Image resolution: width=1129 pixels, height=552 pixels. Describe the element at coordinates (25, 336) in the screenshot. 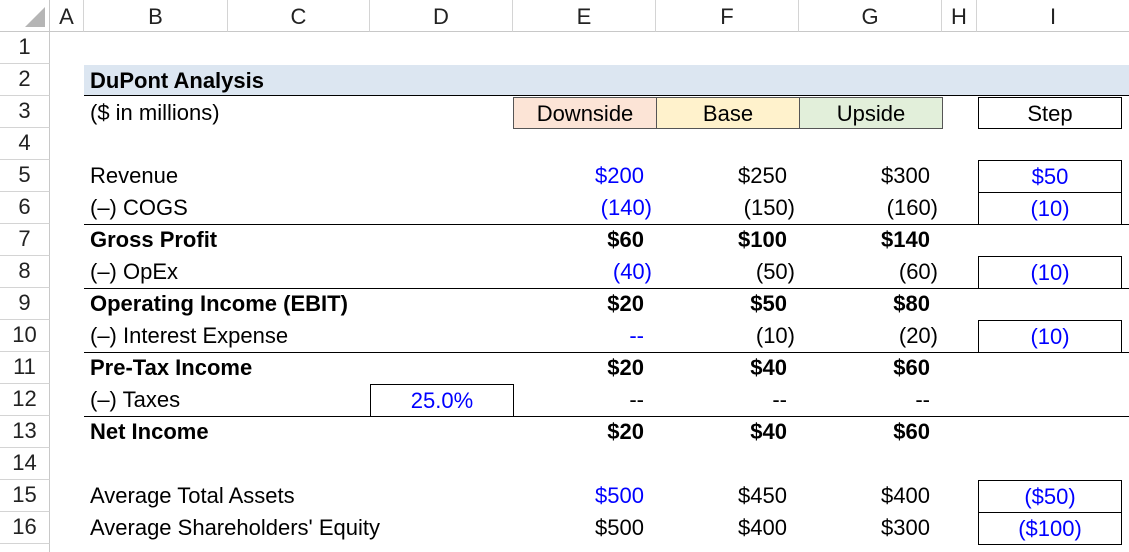

I see `row-header-10: 10` at that location.